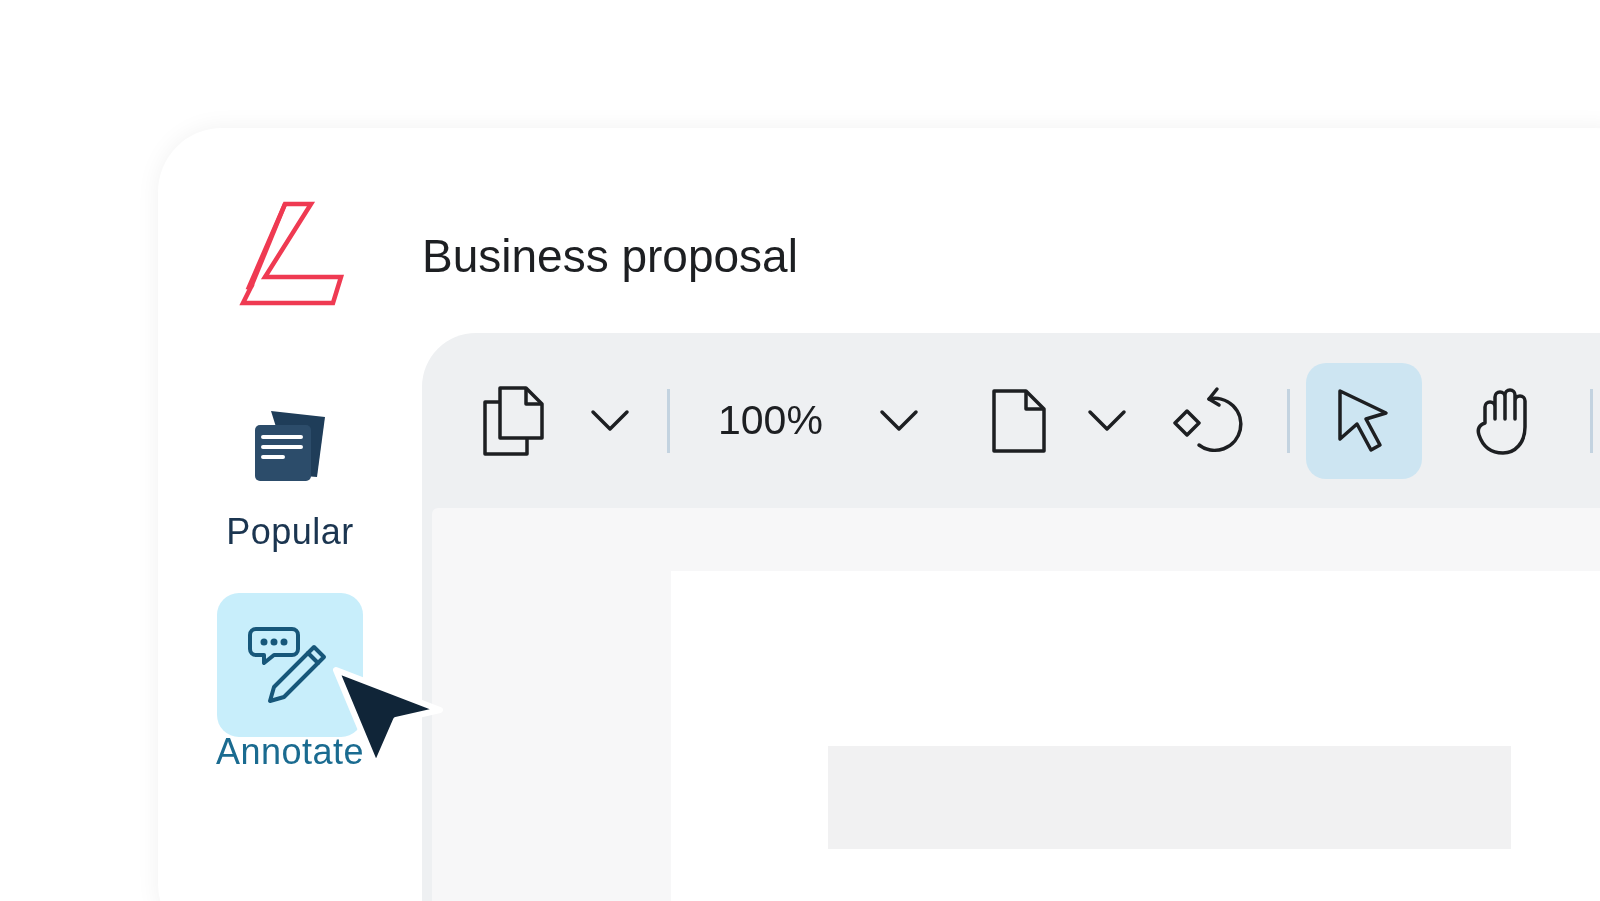 This screenshot has width=1600, height=901. What do you see at coordinates (610, 255) in the screenshot?
I see `document-title: Business proposal` at bounding box center [610, 255].